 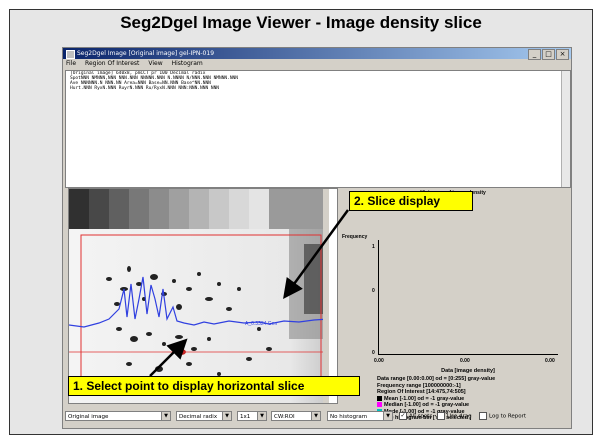 I want to click on callout-arrows, so click(x=249, y=293).